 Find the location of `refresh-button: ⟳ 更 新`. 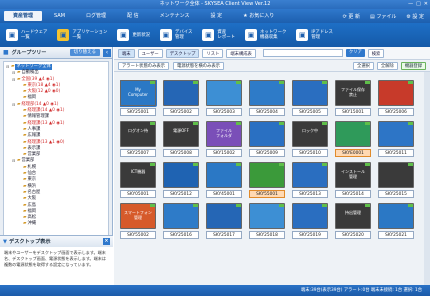

refresh-button: ⟳ 更 新 is located at coordinates (351, 16).